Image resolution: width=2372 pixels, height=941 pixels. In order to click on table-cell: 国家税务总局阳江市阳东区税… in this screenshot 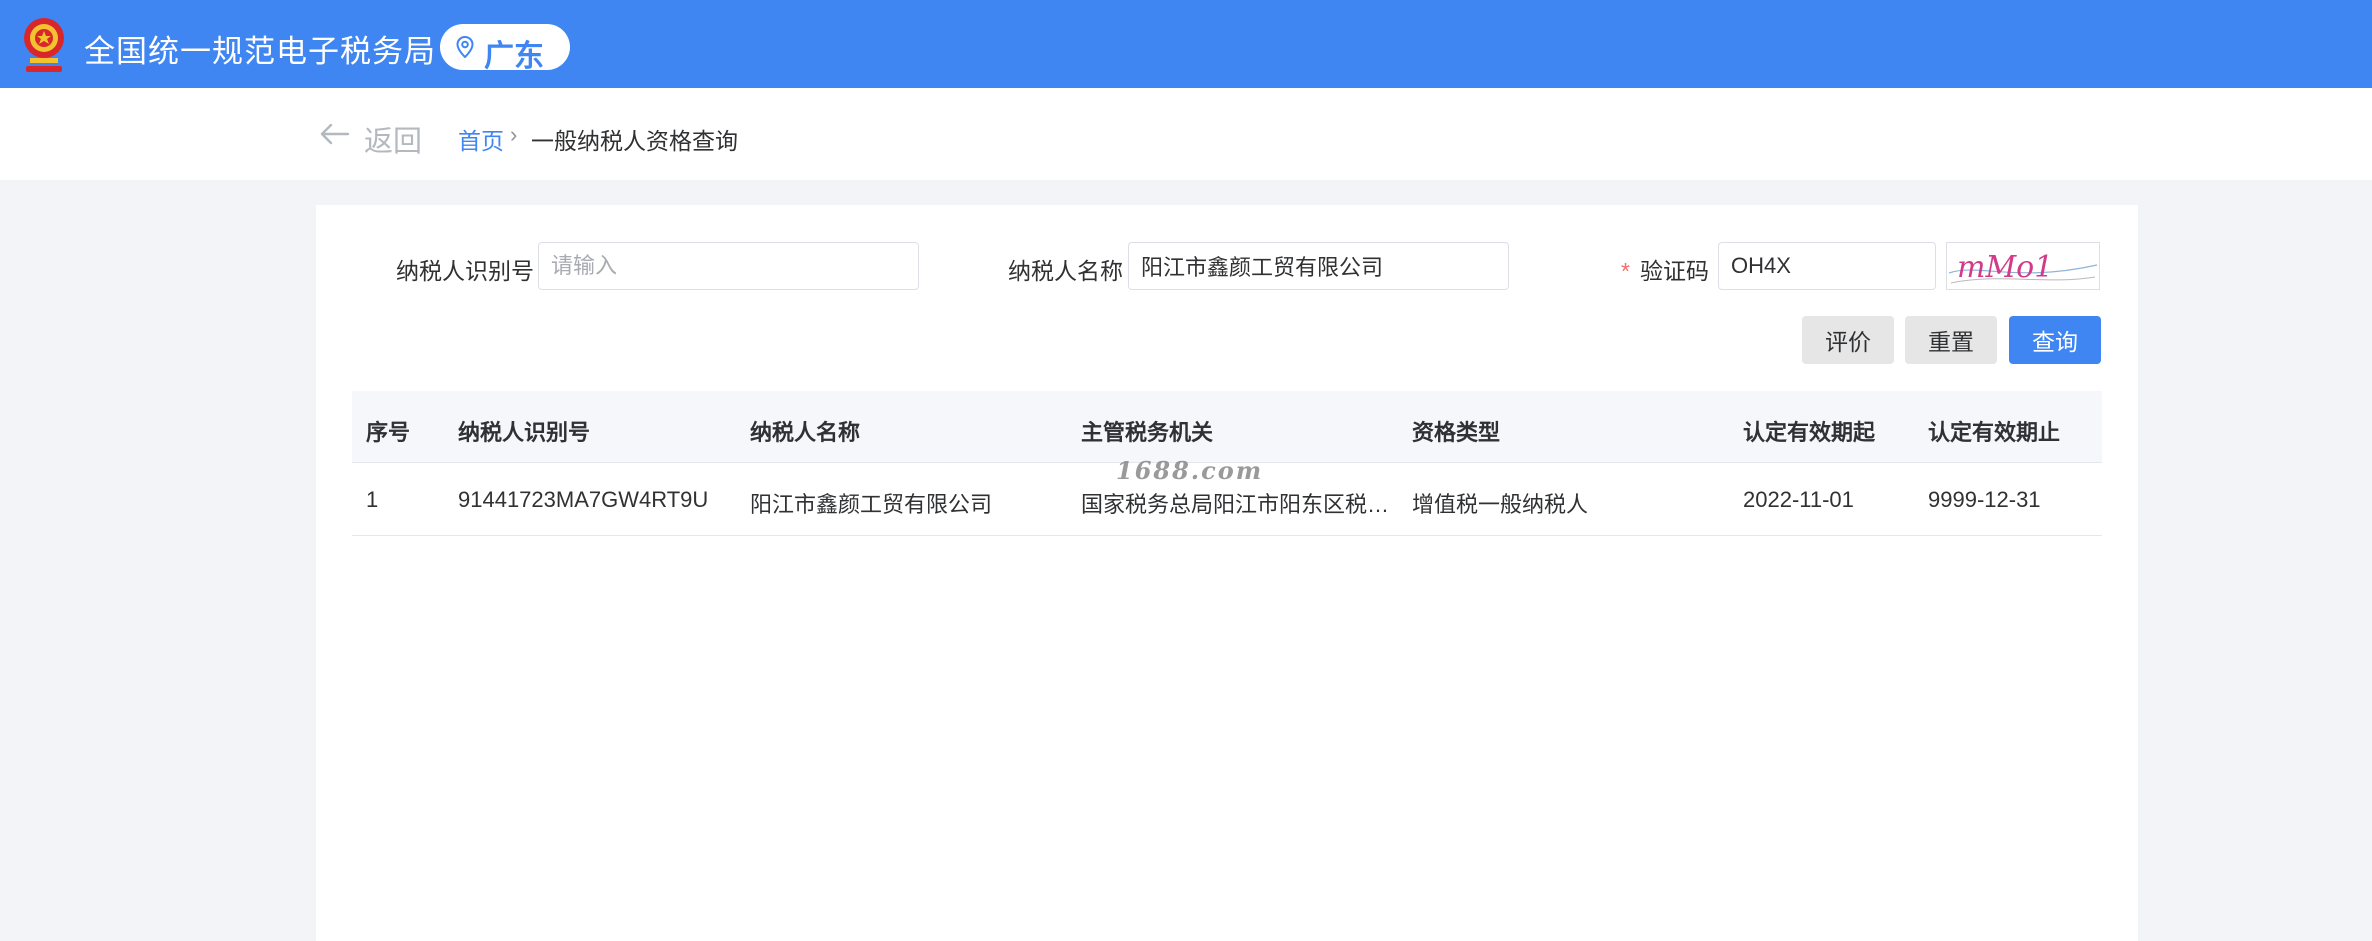, I will do `click(1235, 504)`.